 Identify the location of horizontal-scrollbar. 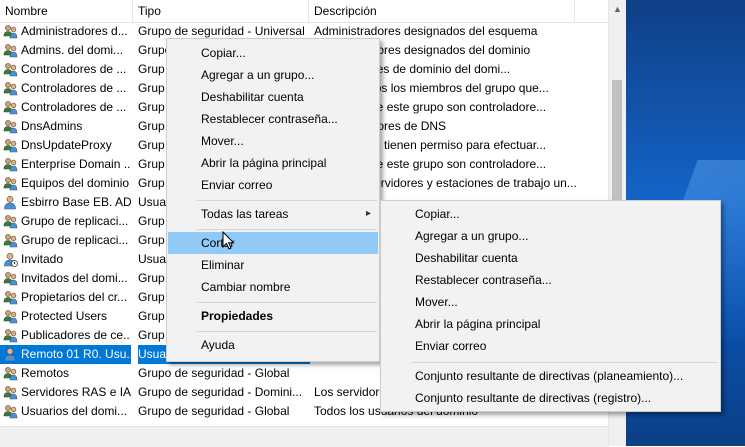
(304, 436).